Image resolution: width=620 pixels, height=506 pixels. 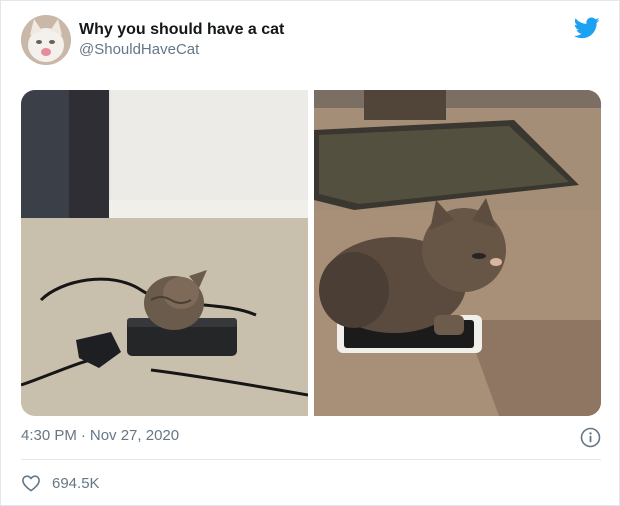 I want to click on like-count: 694.5K, so click(x=76, y=483).